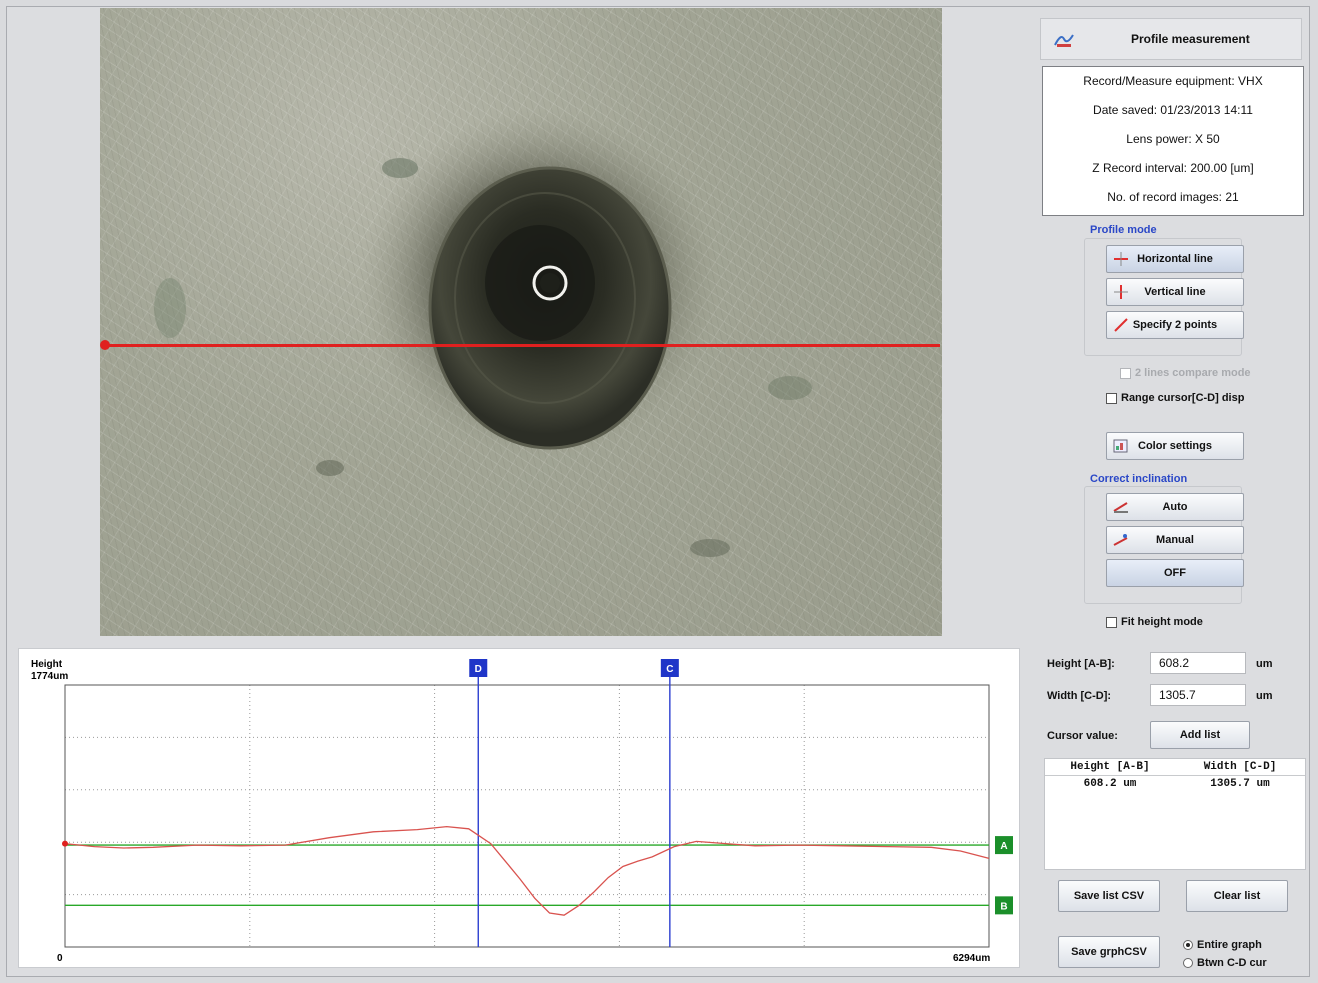 Image resolution: width=1318 pixels, height=983 pixels. I want to click on specify-2-points-button: Specify 2 points, so click(1175, 325).